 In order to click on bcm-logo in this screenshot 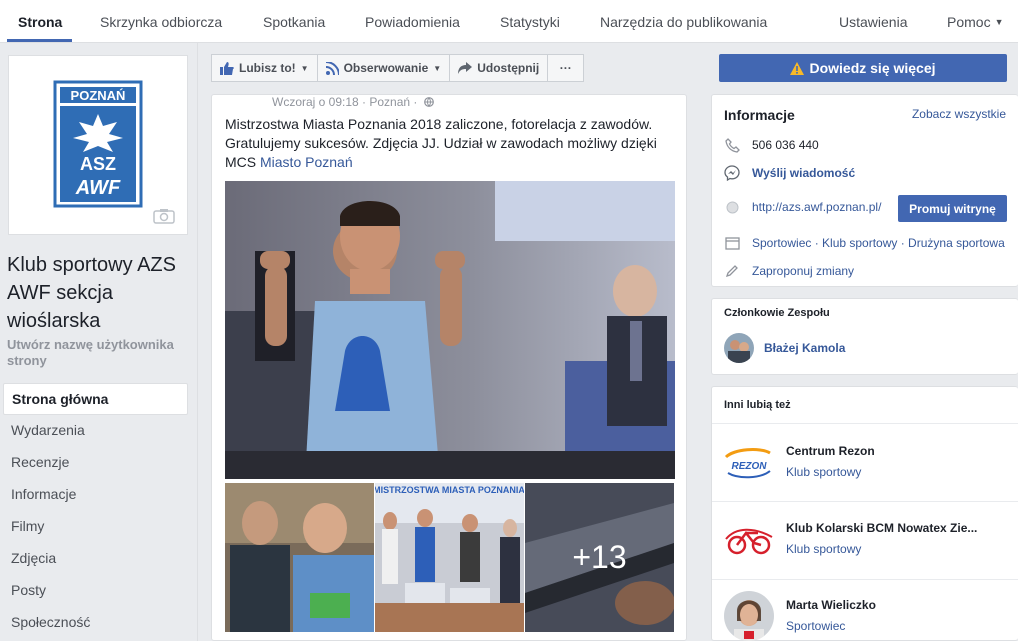, I will do `click(749, 540)`.